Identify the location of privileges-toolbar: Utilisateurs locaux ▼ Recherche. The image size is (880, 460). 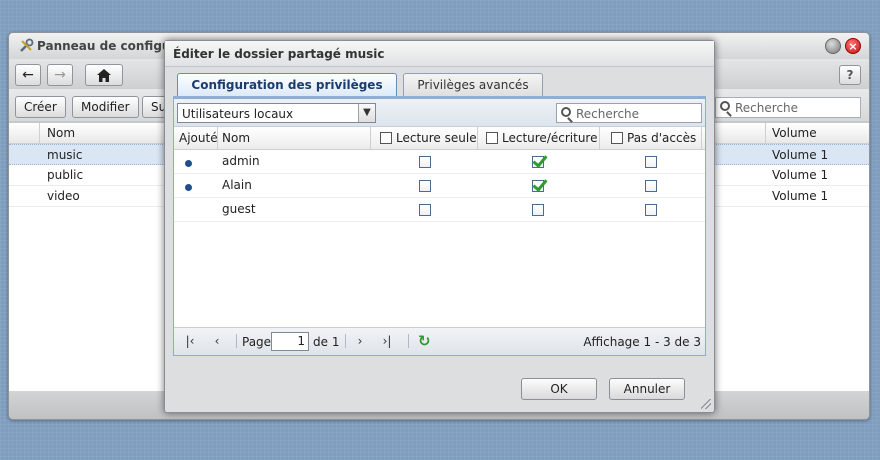
(439, 113).